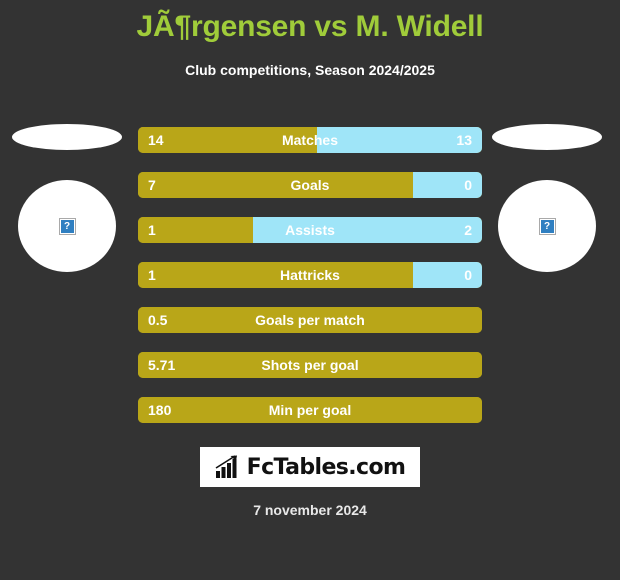  Describe the element at coordinates (464, 140) in the screenshot. I see `stat-value-away: 13` at that location.